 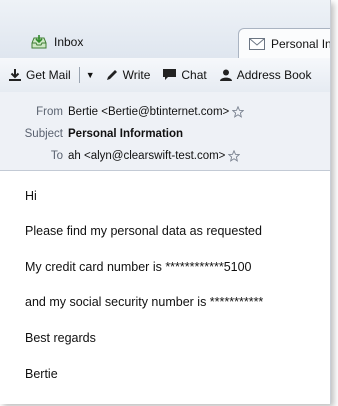 I want to click on body-line: Hi, so click(x=31, y=196).